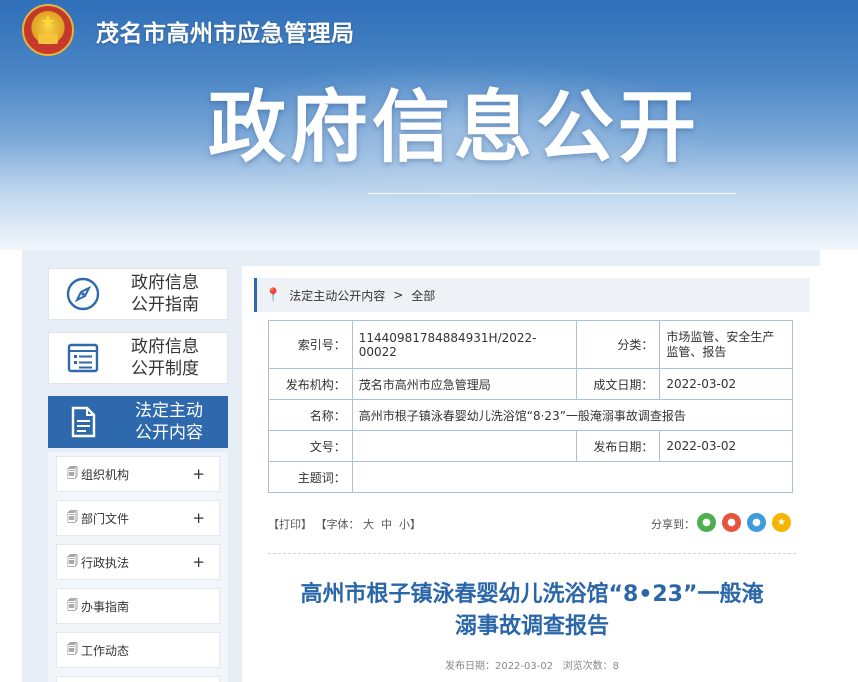 The image size is (858, 682). I want to click on publish-date-value: 2022-03-02, so click(524, 666).